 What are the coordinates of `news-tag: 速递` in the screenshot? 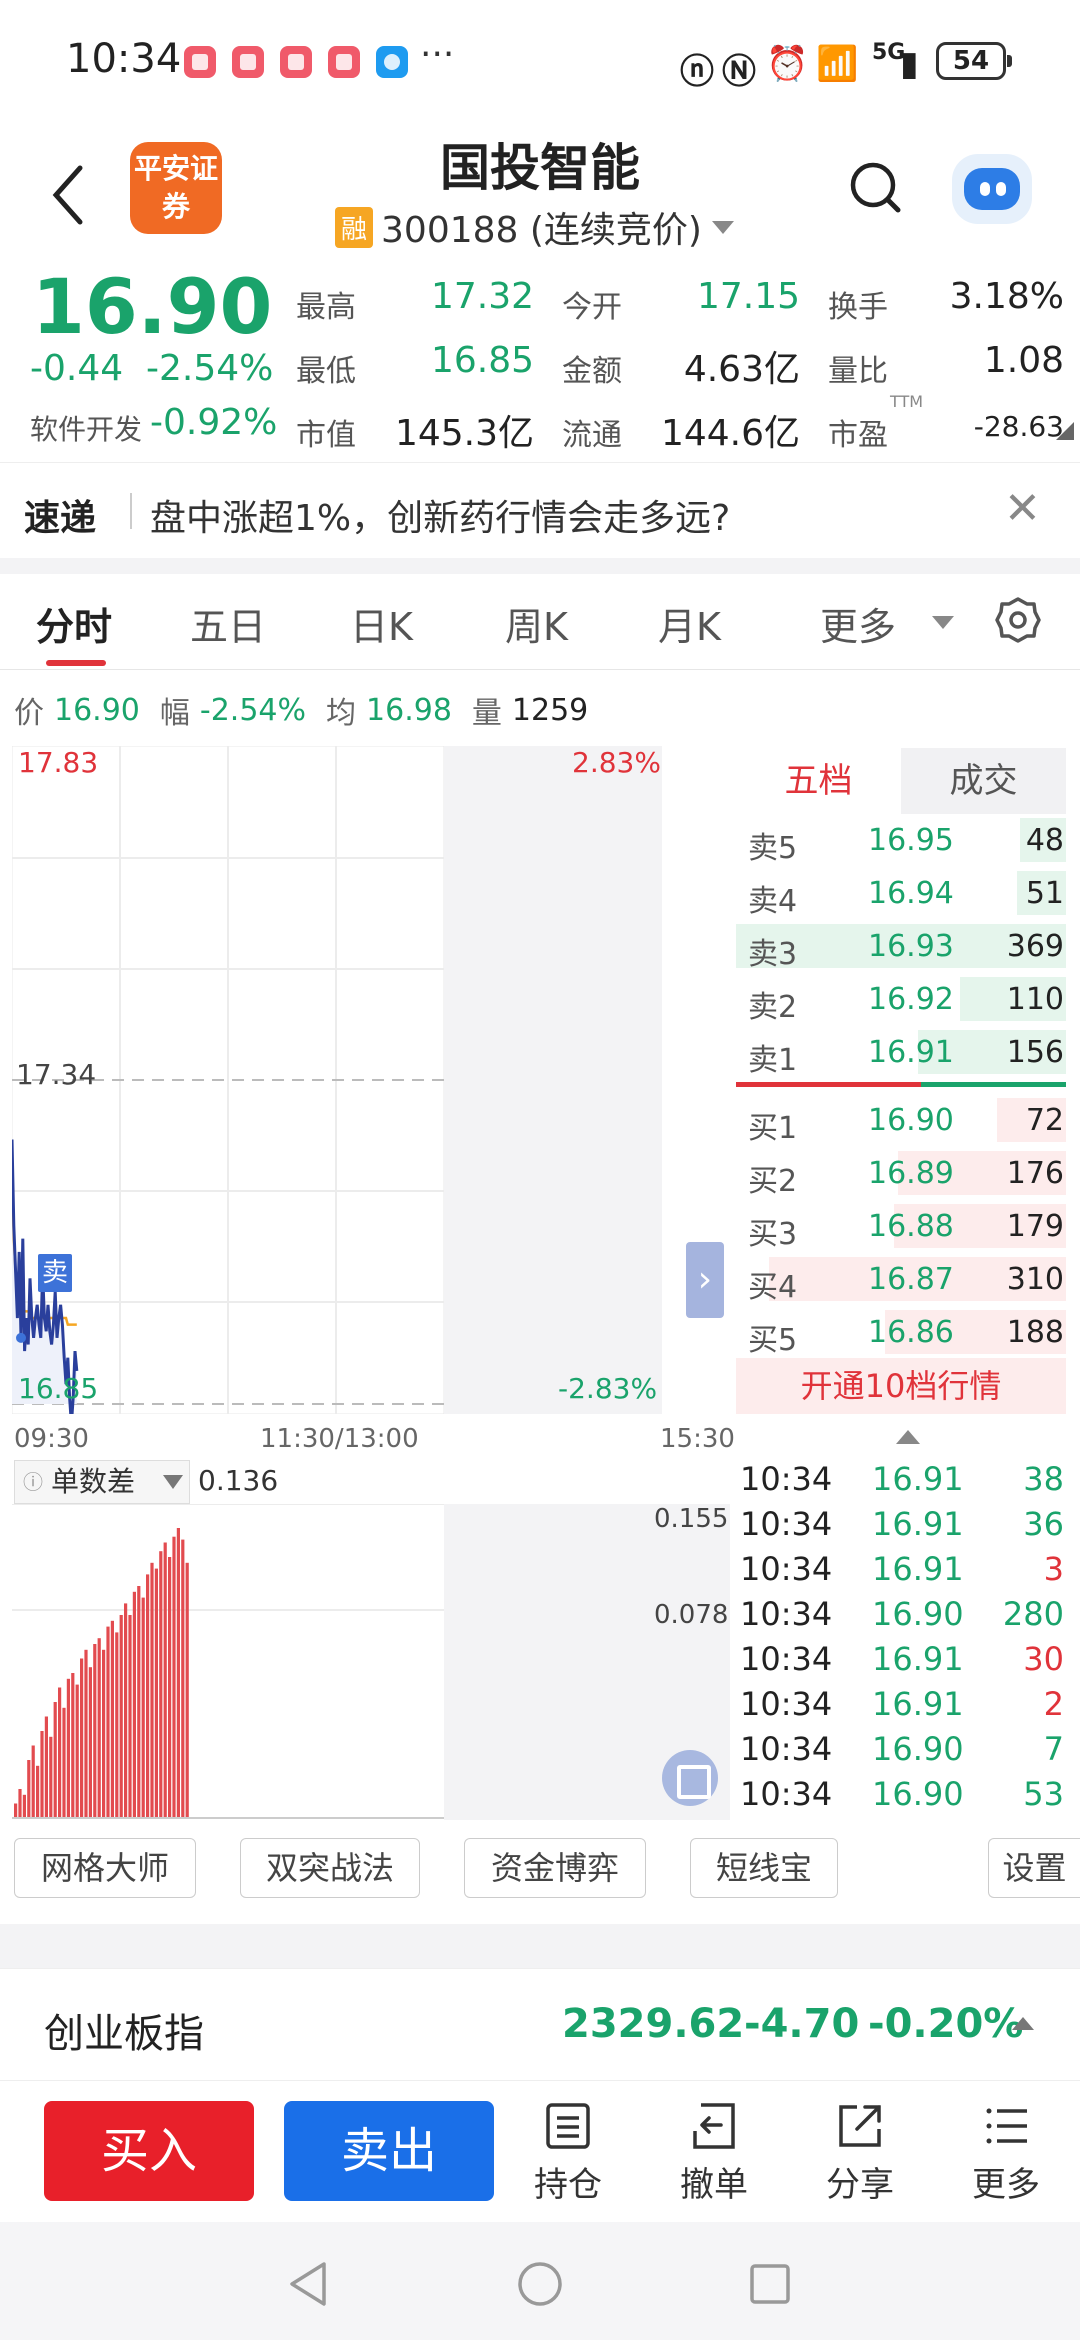 It's located at (60, 518).